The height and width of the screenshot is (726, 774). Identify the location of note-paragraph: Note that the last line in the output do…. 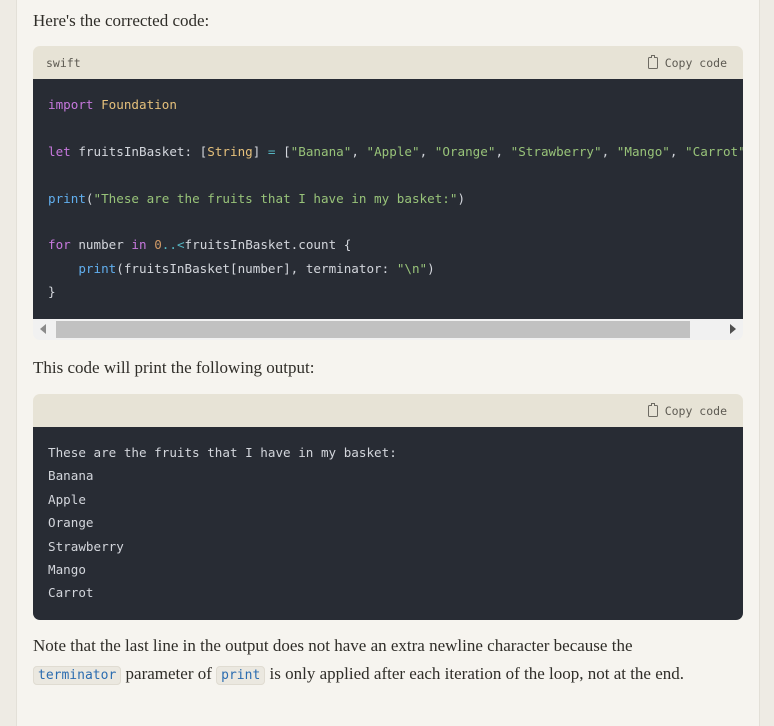
(378, 661).